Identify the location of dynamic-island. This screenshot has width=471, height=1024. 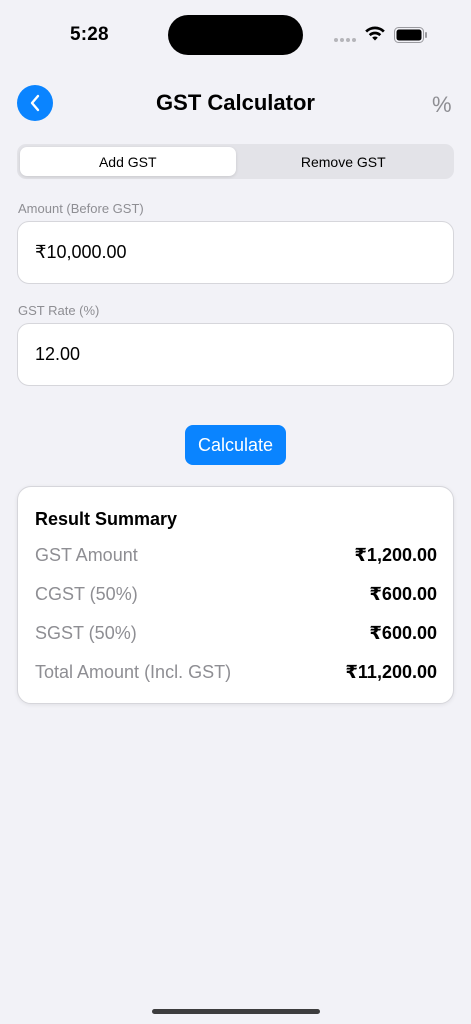
(235, 35).